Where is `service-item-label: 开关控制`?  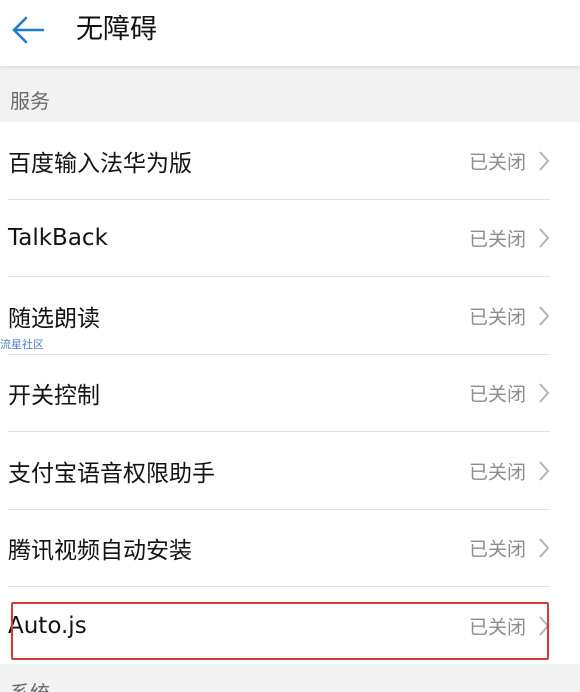
service-item-label: 开关控制 is located at coordinates (54, 396).